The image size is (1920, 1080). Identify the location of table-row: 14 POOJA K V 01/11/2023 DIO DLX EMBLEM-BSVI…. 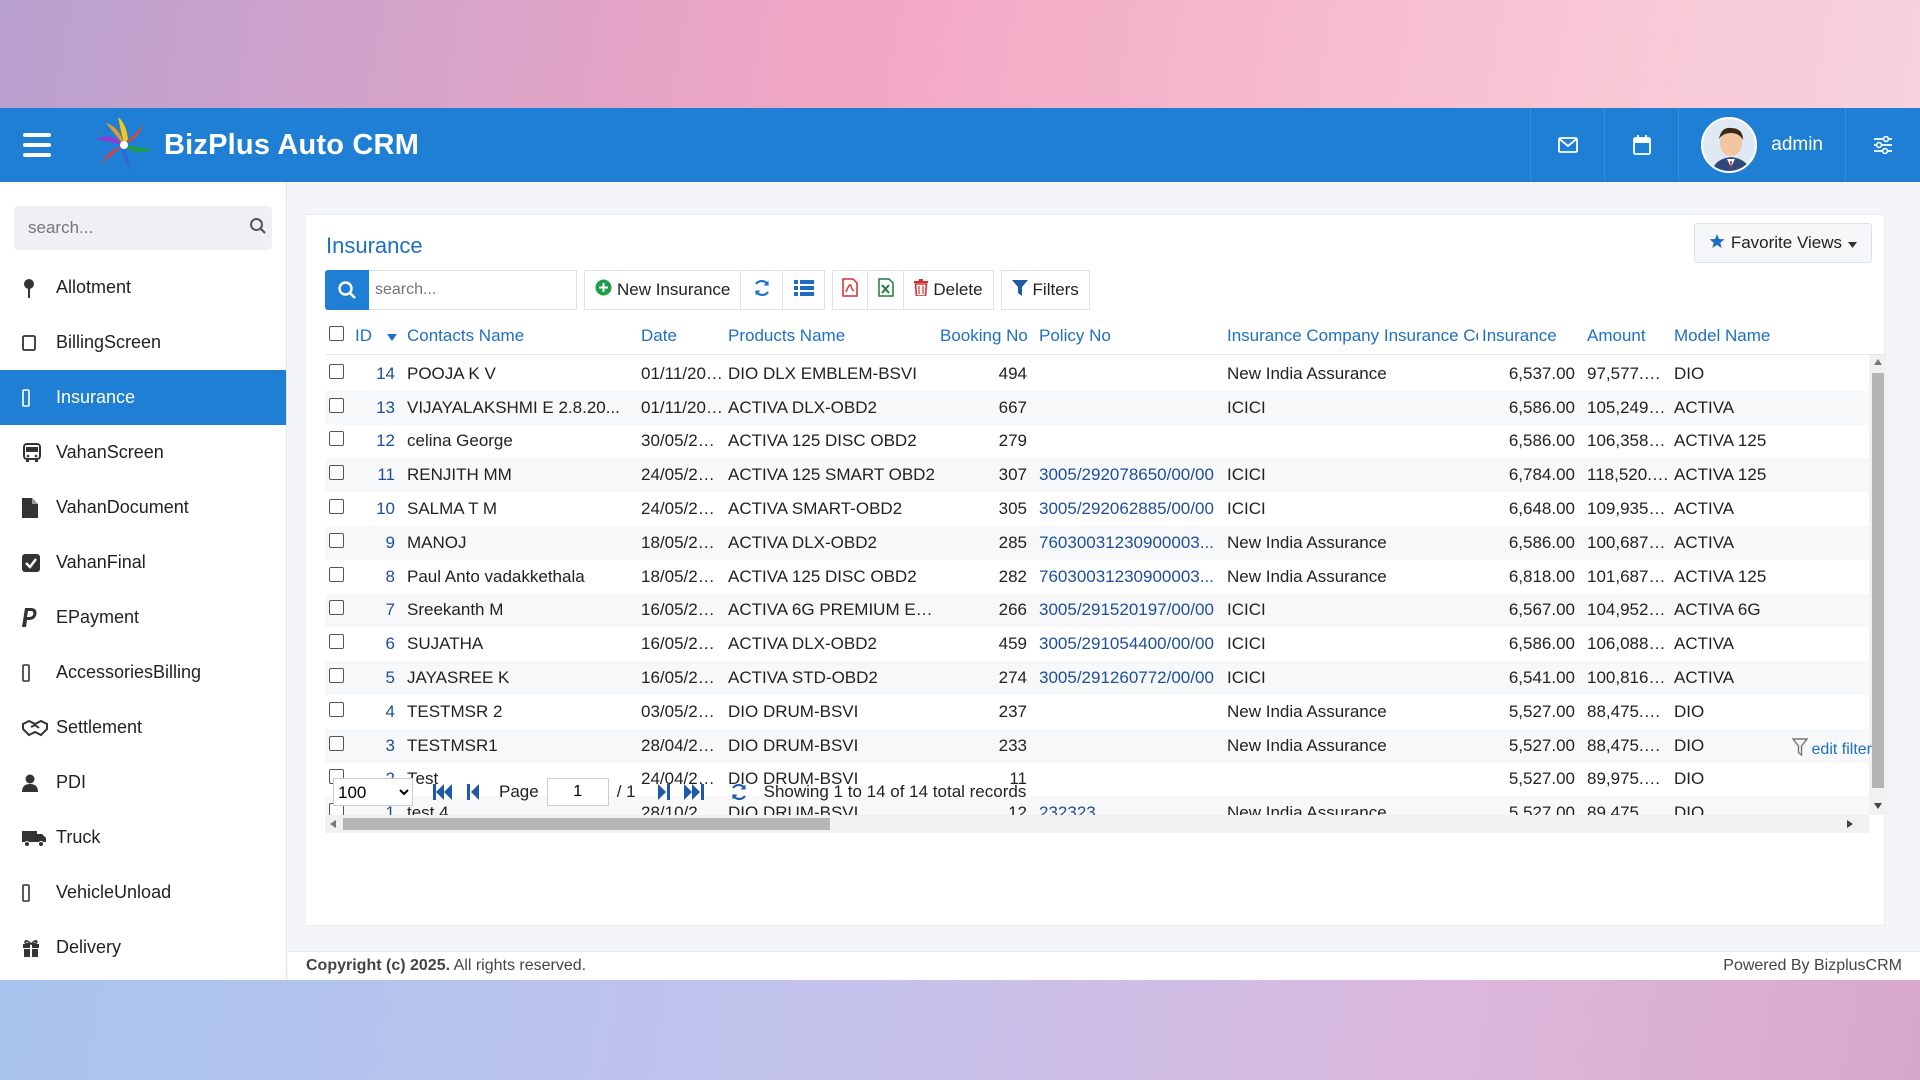
(1097, 374).